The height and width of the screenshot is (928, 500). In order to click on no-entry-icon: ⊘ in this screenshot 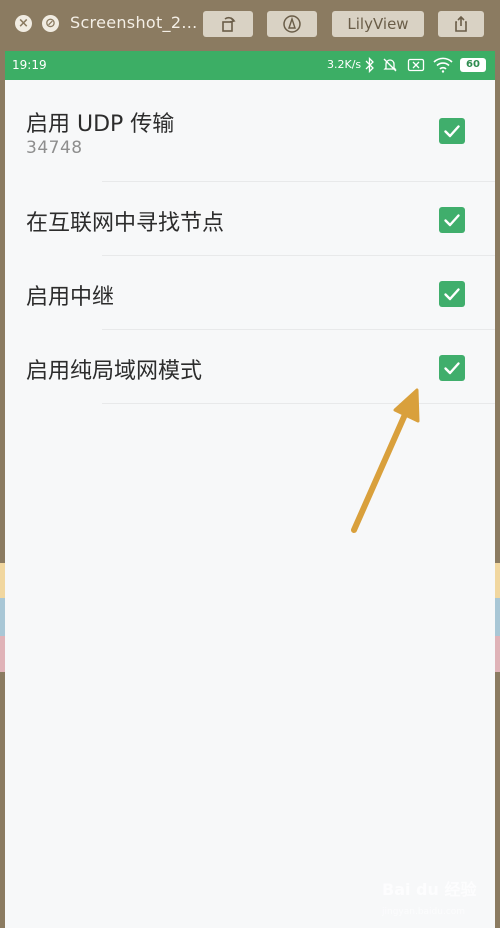, I will do `click(50, 23)`.